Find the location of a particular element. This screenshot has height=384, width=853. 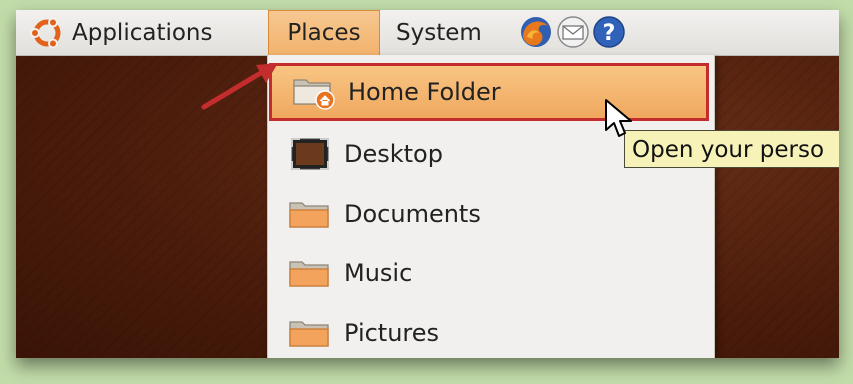

help-icon: ? is located at coordinates (609, 32).